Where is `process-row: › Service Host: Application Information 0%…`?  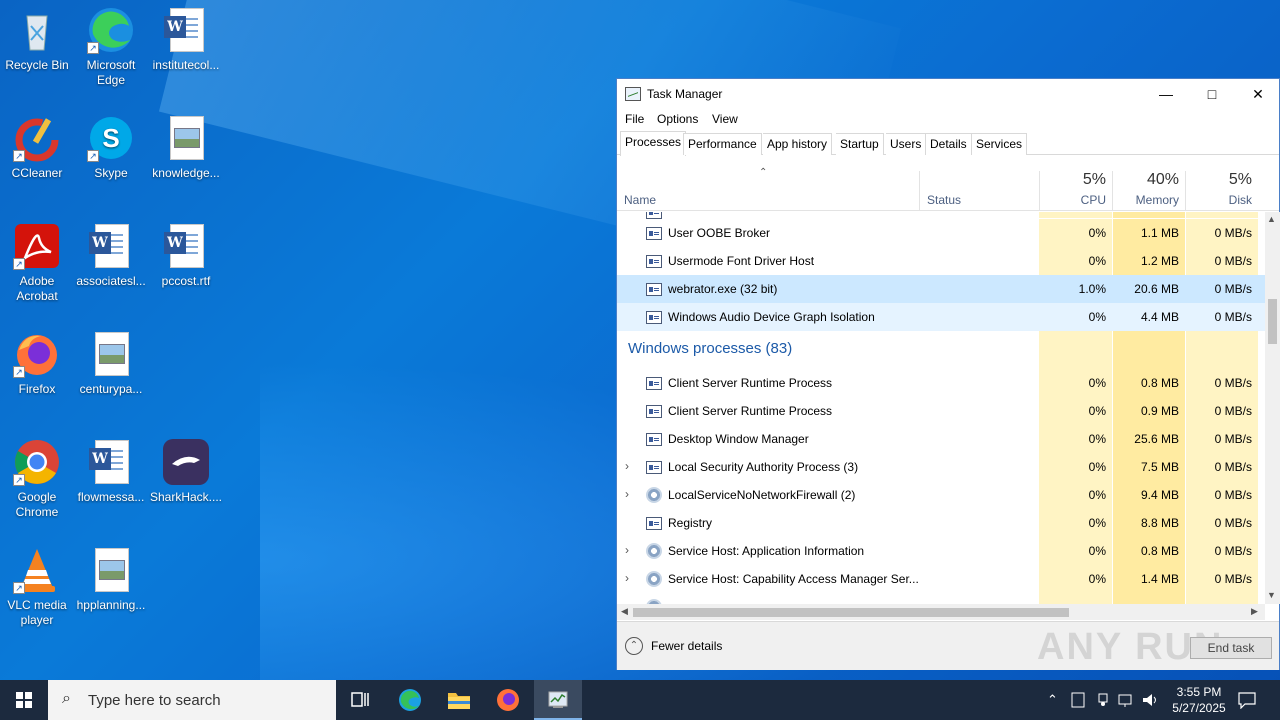
process-row: › Service Host: Application Information 0%… is located at coordinates (941, 551).